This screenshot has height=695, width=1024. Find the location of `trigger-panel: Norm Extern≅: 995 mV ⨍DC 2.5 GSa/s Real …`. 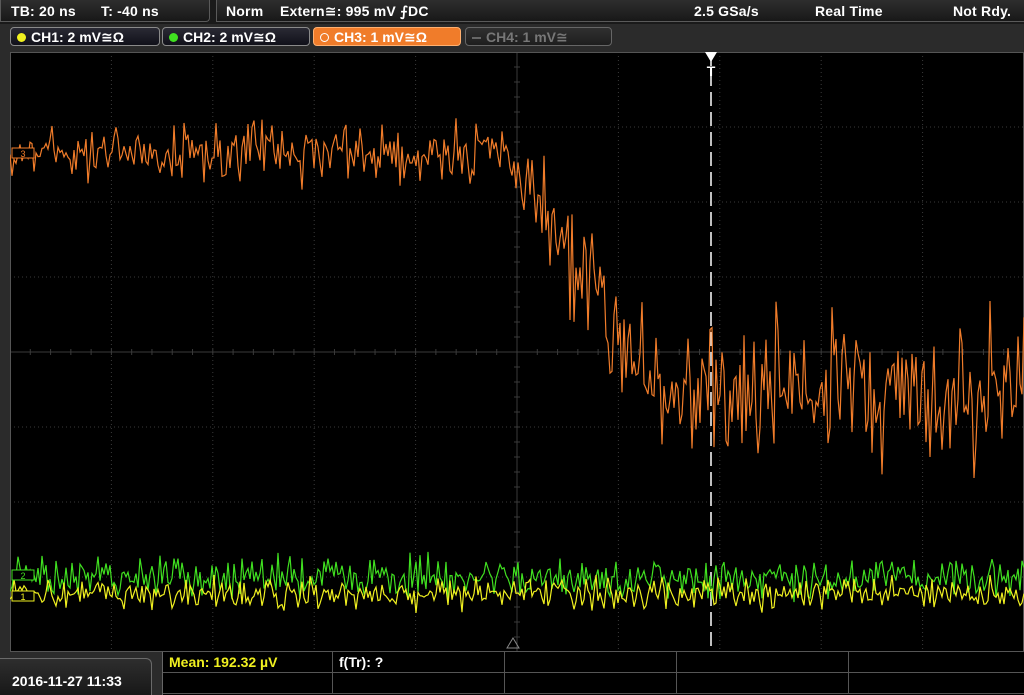

trigger-panel: Norm Extern≅: 995 mV ⨍DC 2.5 GSa/s Real … is located at coordinates (620, 11).